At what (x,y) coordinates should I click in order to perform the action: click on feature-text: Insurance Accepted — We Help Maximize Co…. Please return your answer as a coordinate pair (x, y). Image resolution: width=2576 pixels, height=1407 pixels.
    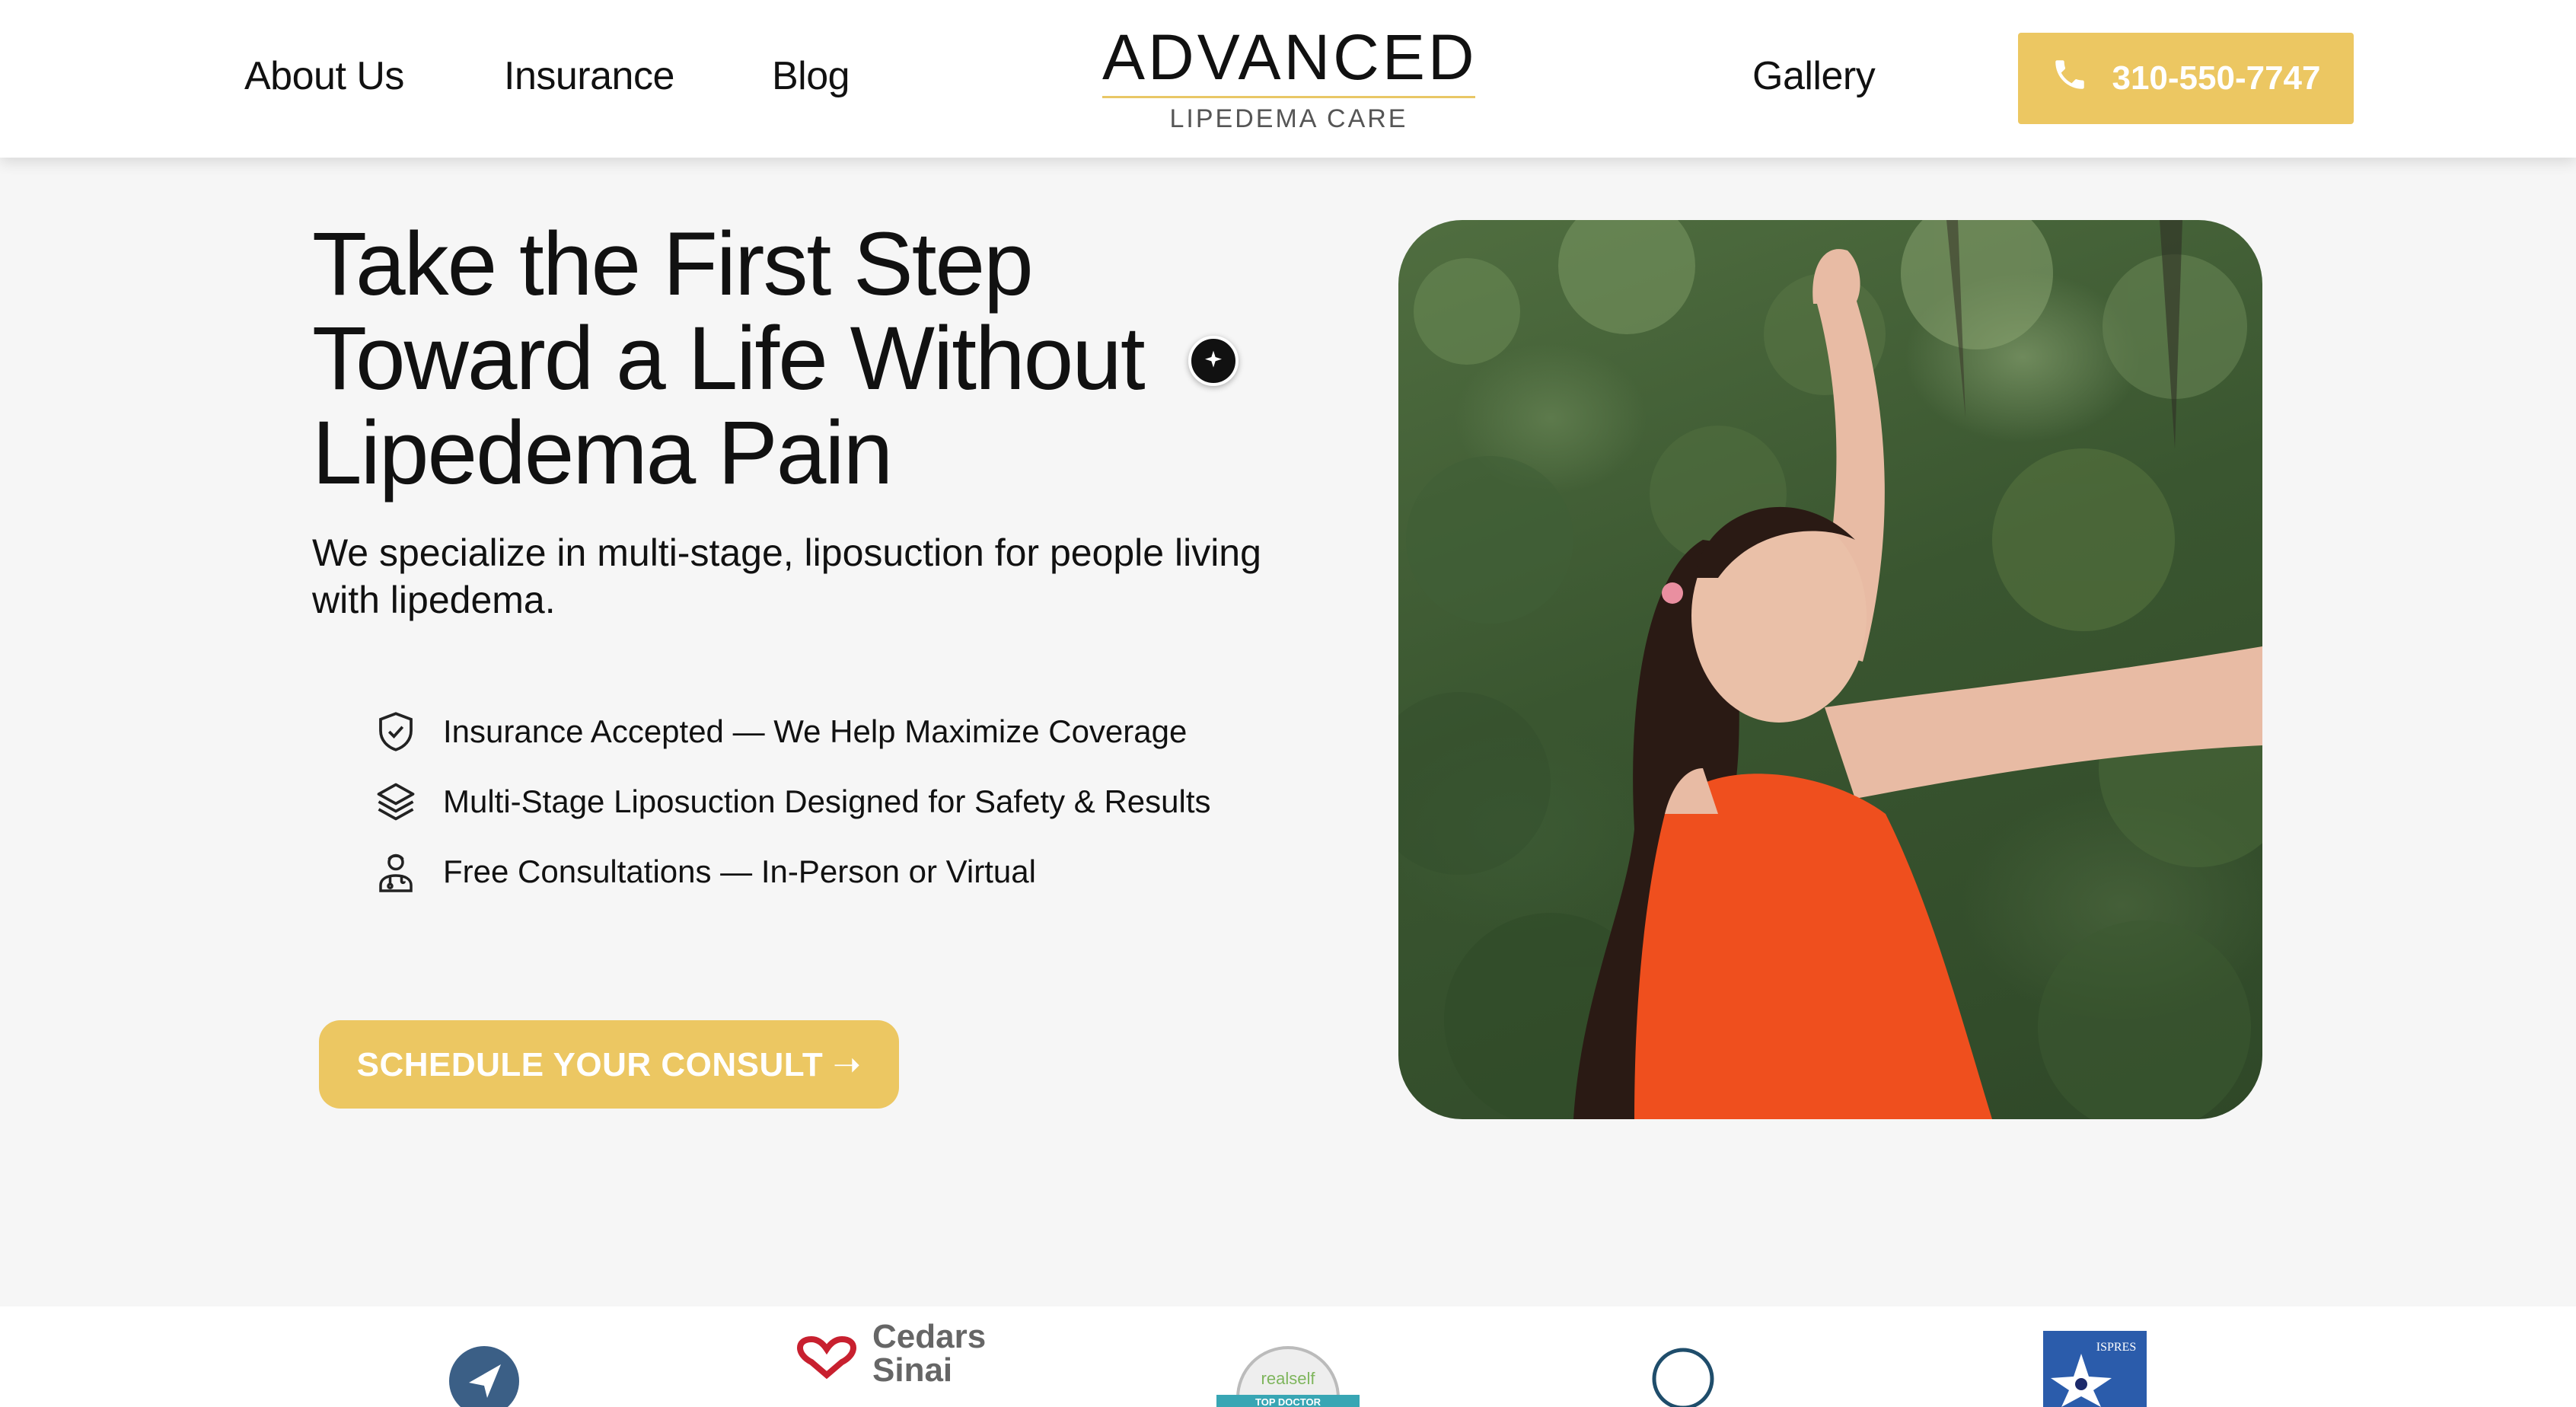
    Looking at the image, I should click on (816, 731).